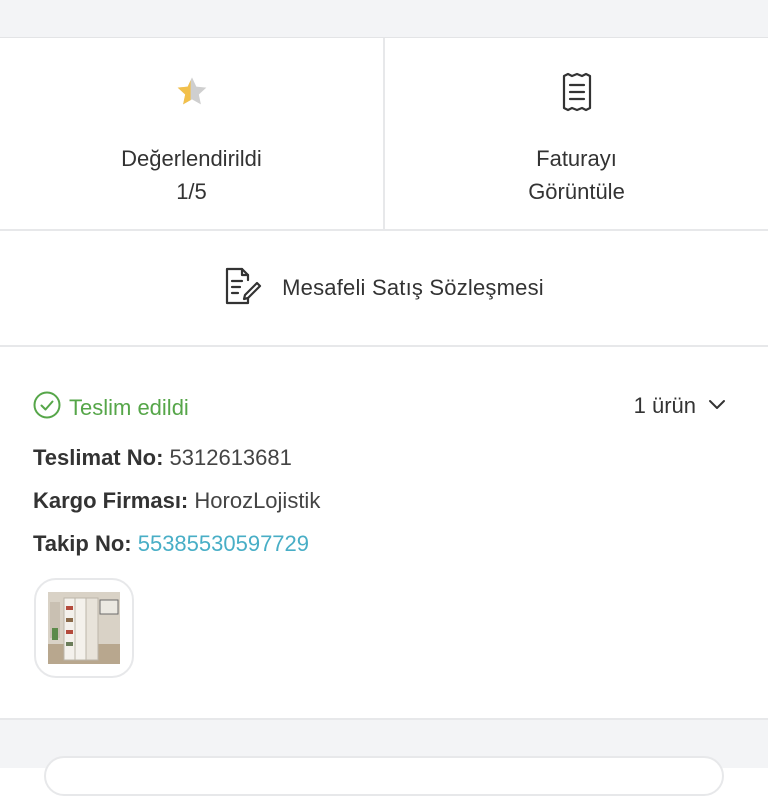 The image size is (768, 796). I want to click on tracking-number-link: 55385530597729, so click(223, 543).